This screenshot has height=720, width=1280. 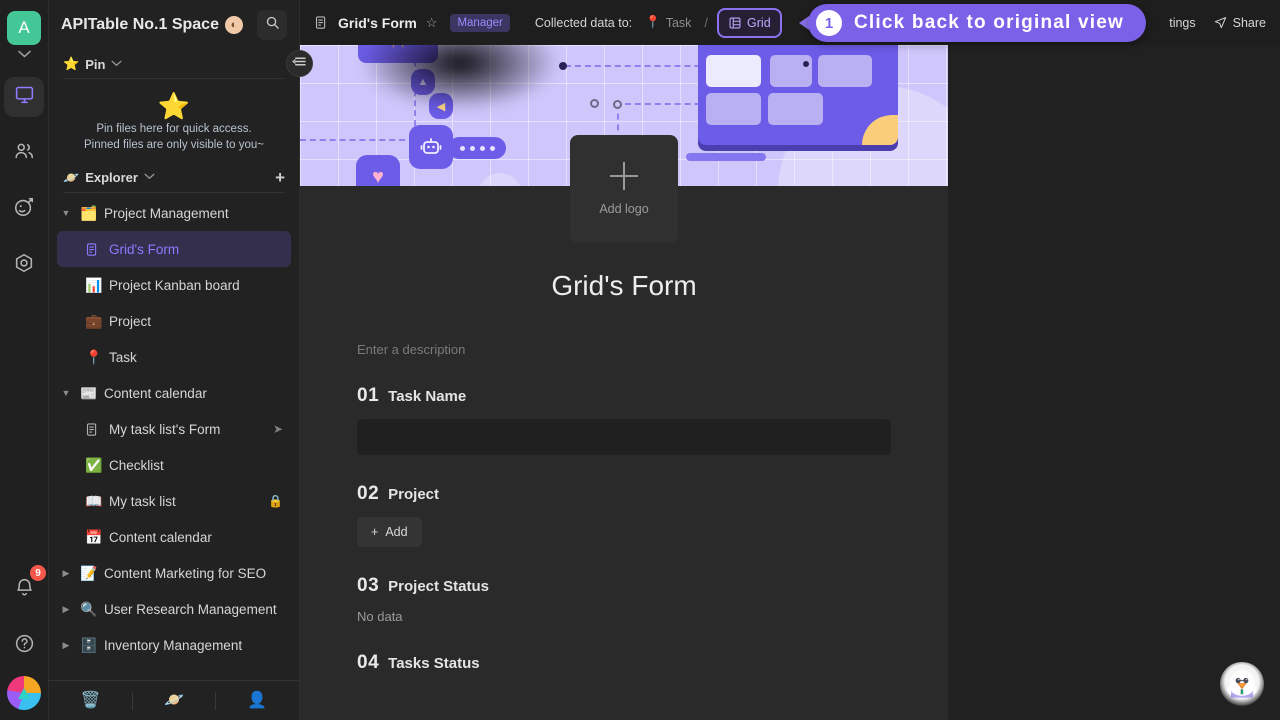 I want to click on apitable-logo, so click(x=24, y=693).